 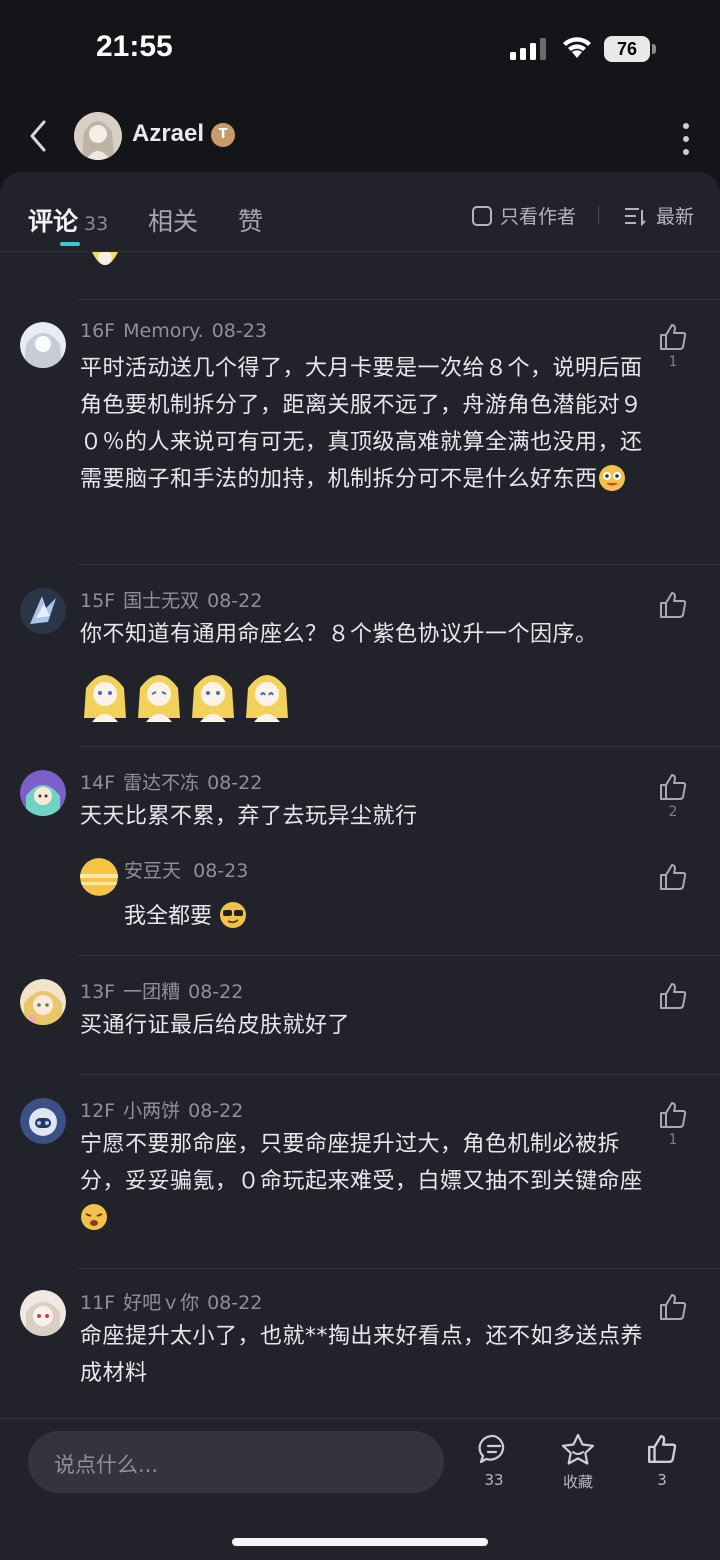 I want to click on comment-meta: 12F 小两饼 08-22, so click(x=161, y=1109).